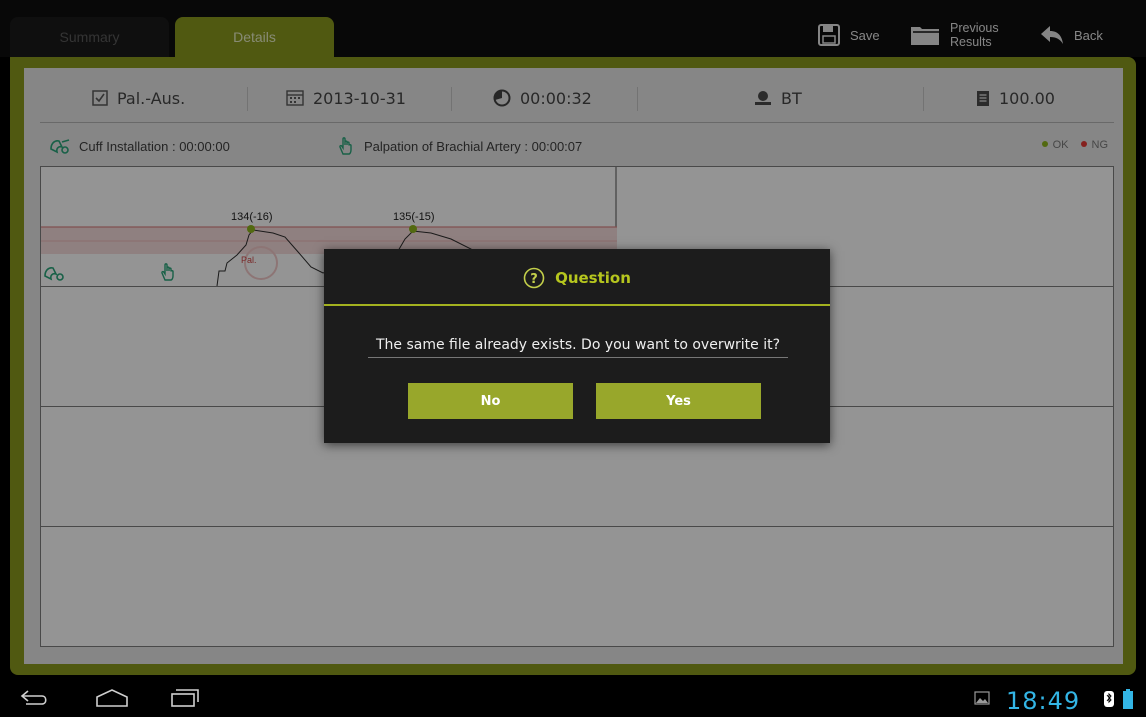  What do you see at coordinates (577, 305) in the screenshot?
I see `dialog-divider` at bounding box center [577, 305].